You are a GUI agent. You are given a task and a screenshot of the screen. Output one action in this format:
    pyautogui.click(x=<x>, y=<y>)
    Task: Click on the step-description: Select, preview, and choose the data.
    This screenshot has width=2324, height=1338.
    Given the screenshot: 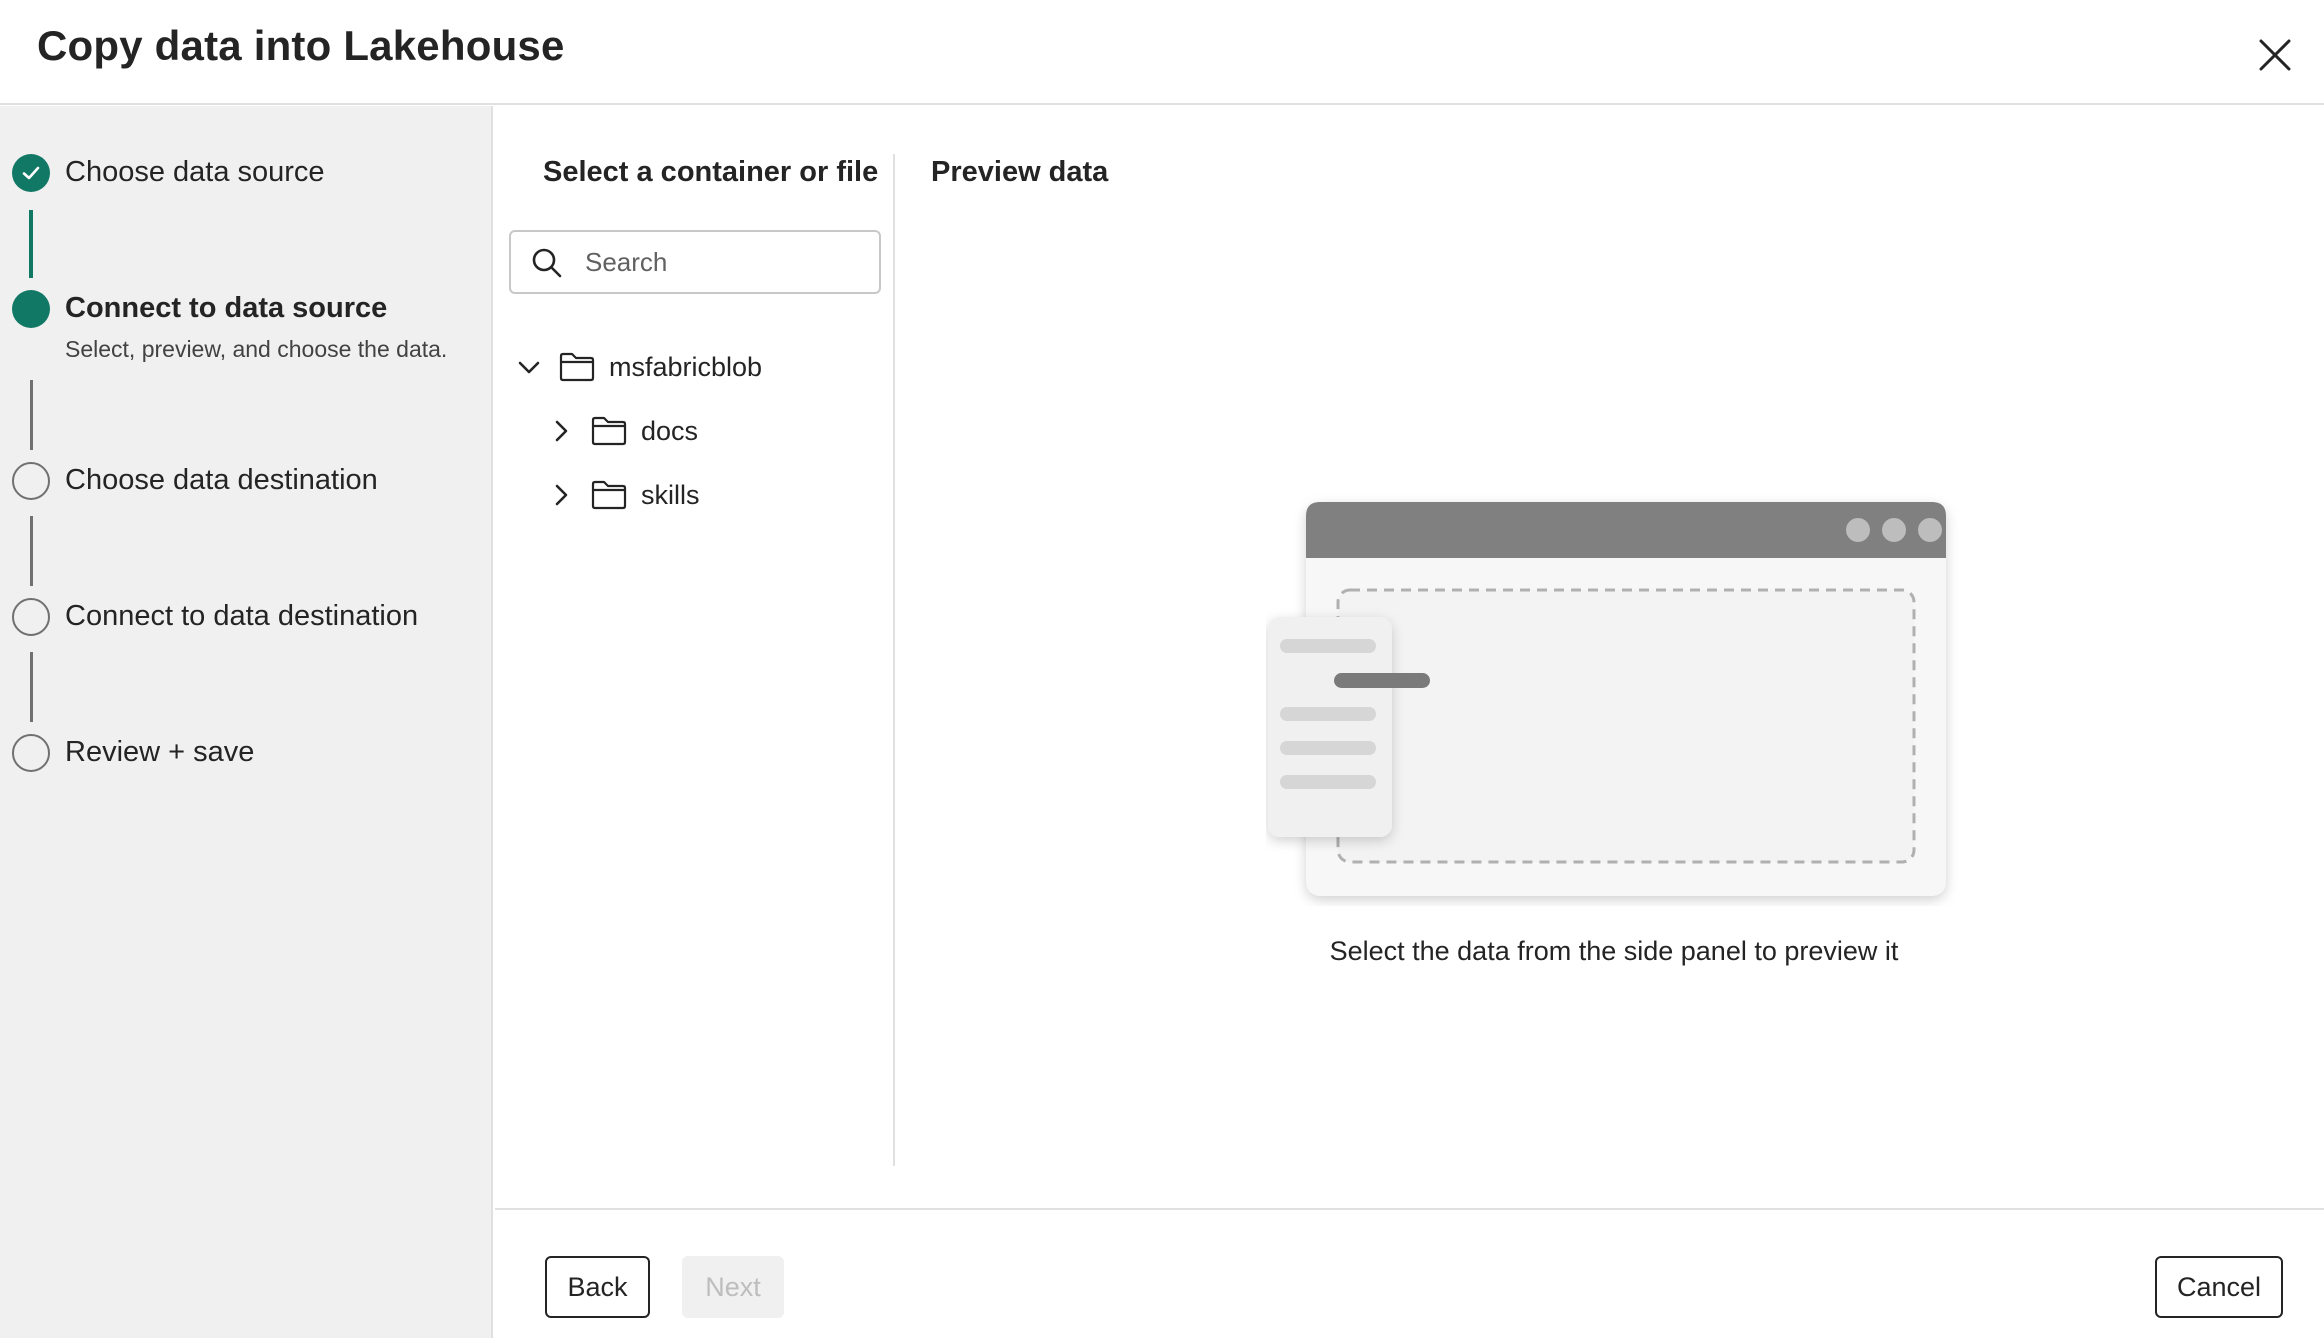 What is the action you would take?
    pyautogui.click(x=256, y=349)
    